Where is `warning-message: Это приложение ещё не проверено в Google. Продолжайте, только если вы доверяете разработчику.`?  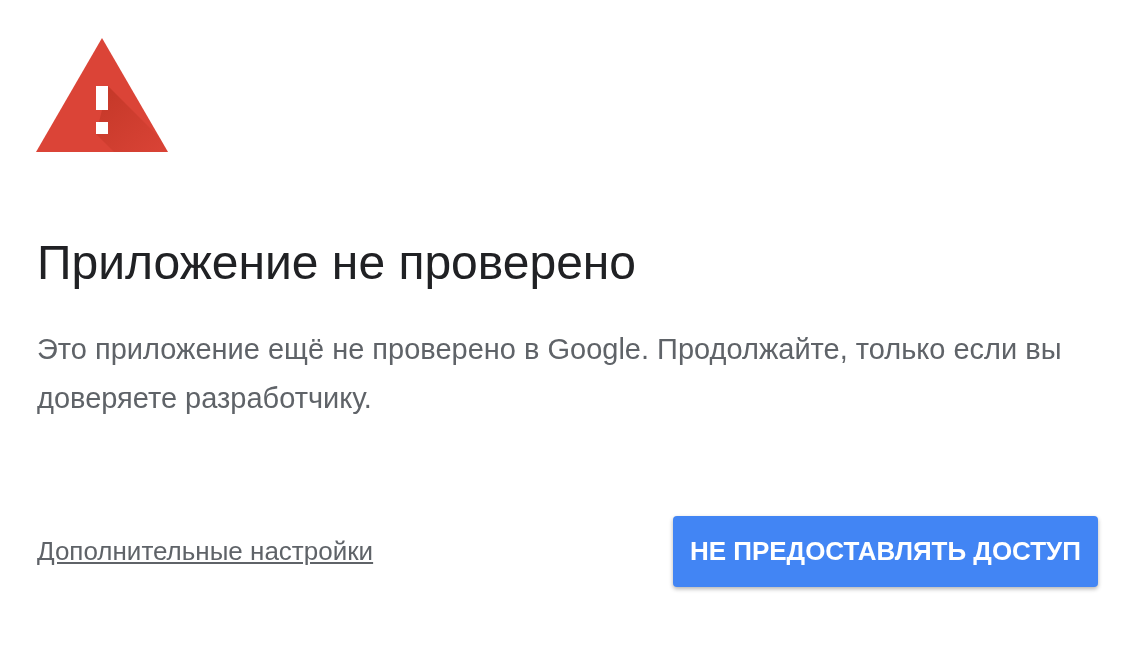 warning-message: Это приложение ещё не проверено в Google. Продолжайте, только если вы доверяете разработчику. is located at coordinates (550, 374).